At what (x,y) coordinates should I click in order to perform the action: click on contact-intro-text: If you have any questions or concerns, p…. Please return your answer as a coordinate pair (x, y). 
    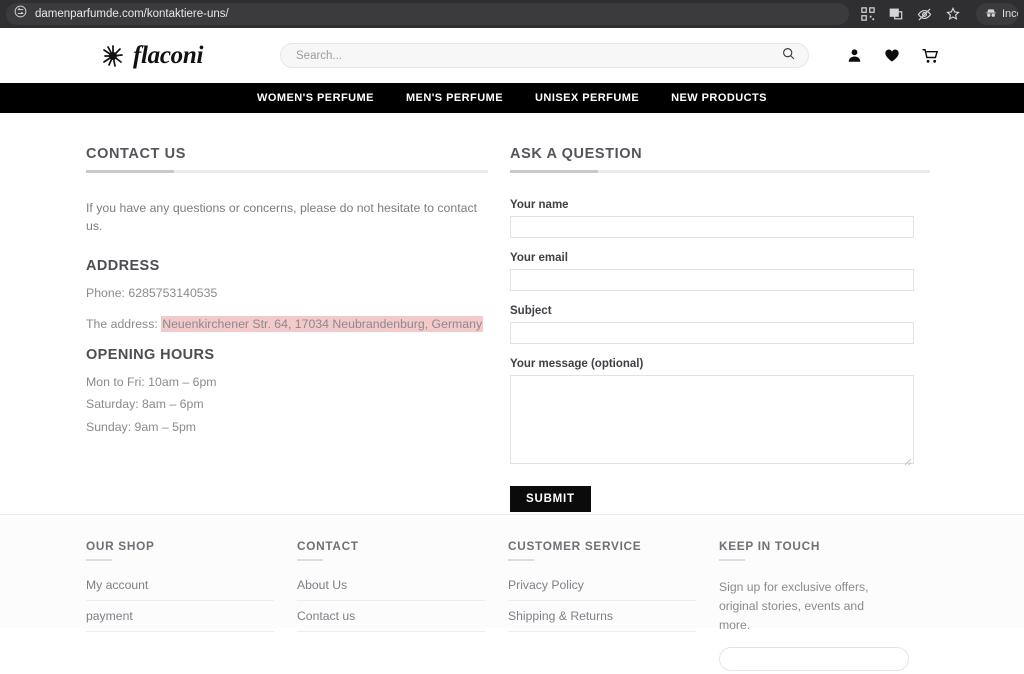
    Looking at the image, I should click on (282, 217).